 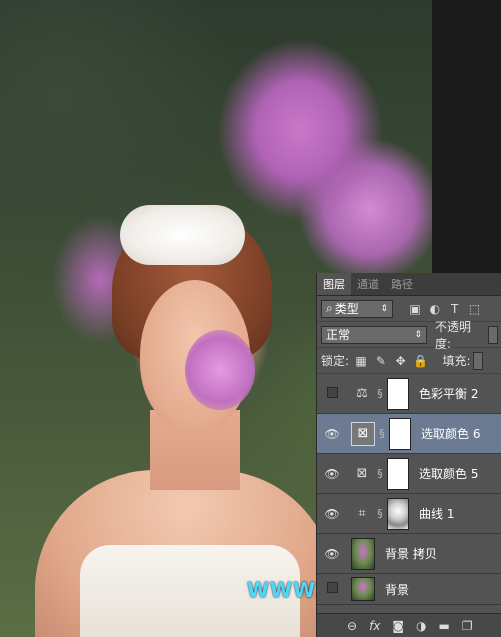 I want to click on blend-row: 正常 ⇕ 不透明度:, so click(x=409, y=335).